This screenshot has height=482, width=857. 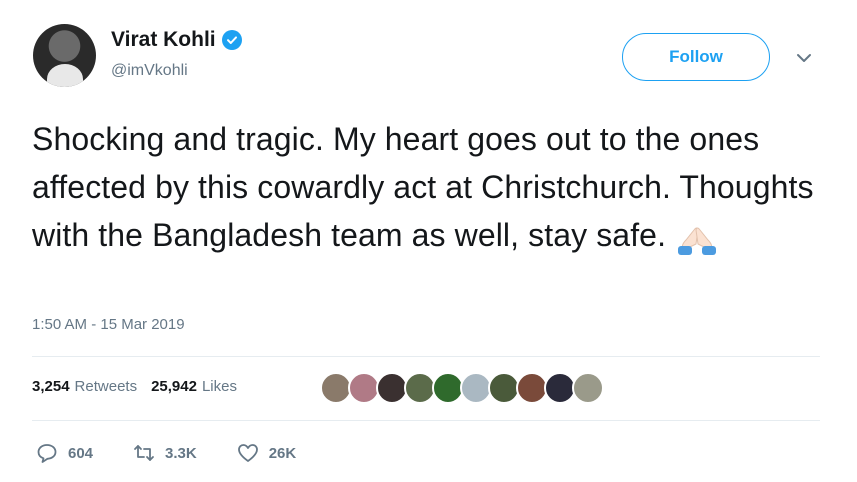 What do you see at coordinates (247, 453) in the screenshot?
I see `heart-icon` at bounding box center [247, 453].